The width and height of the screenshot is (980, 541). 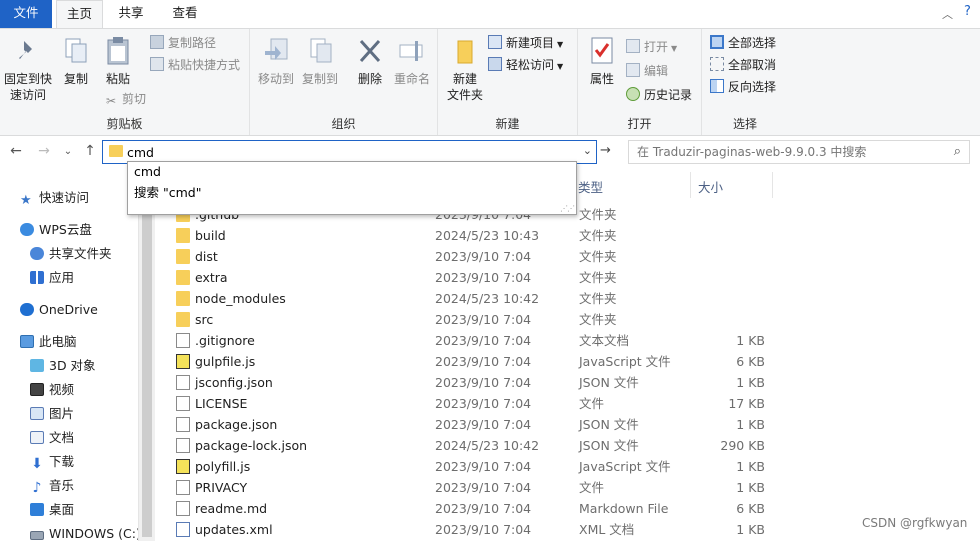 I want to click on tab-share: 共享, so click(x=131, y=14).